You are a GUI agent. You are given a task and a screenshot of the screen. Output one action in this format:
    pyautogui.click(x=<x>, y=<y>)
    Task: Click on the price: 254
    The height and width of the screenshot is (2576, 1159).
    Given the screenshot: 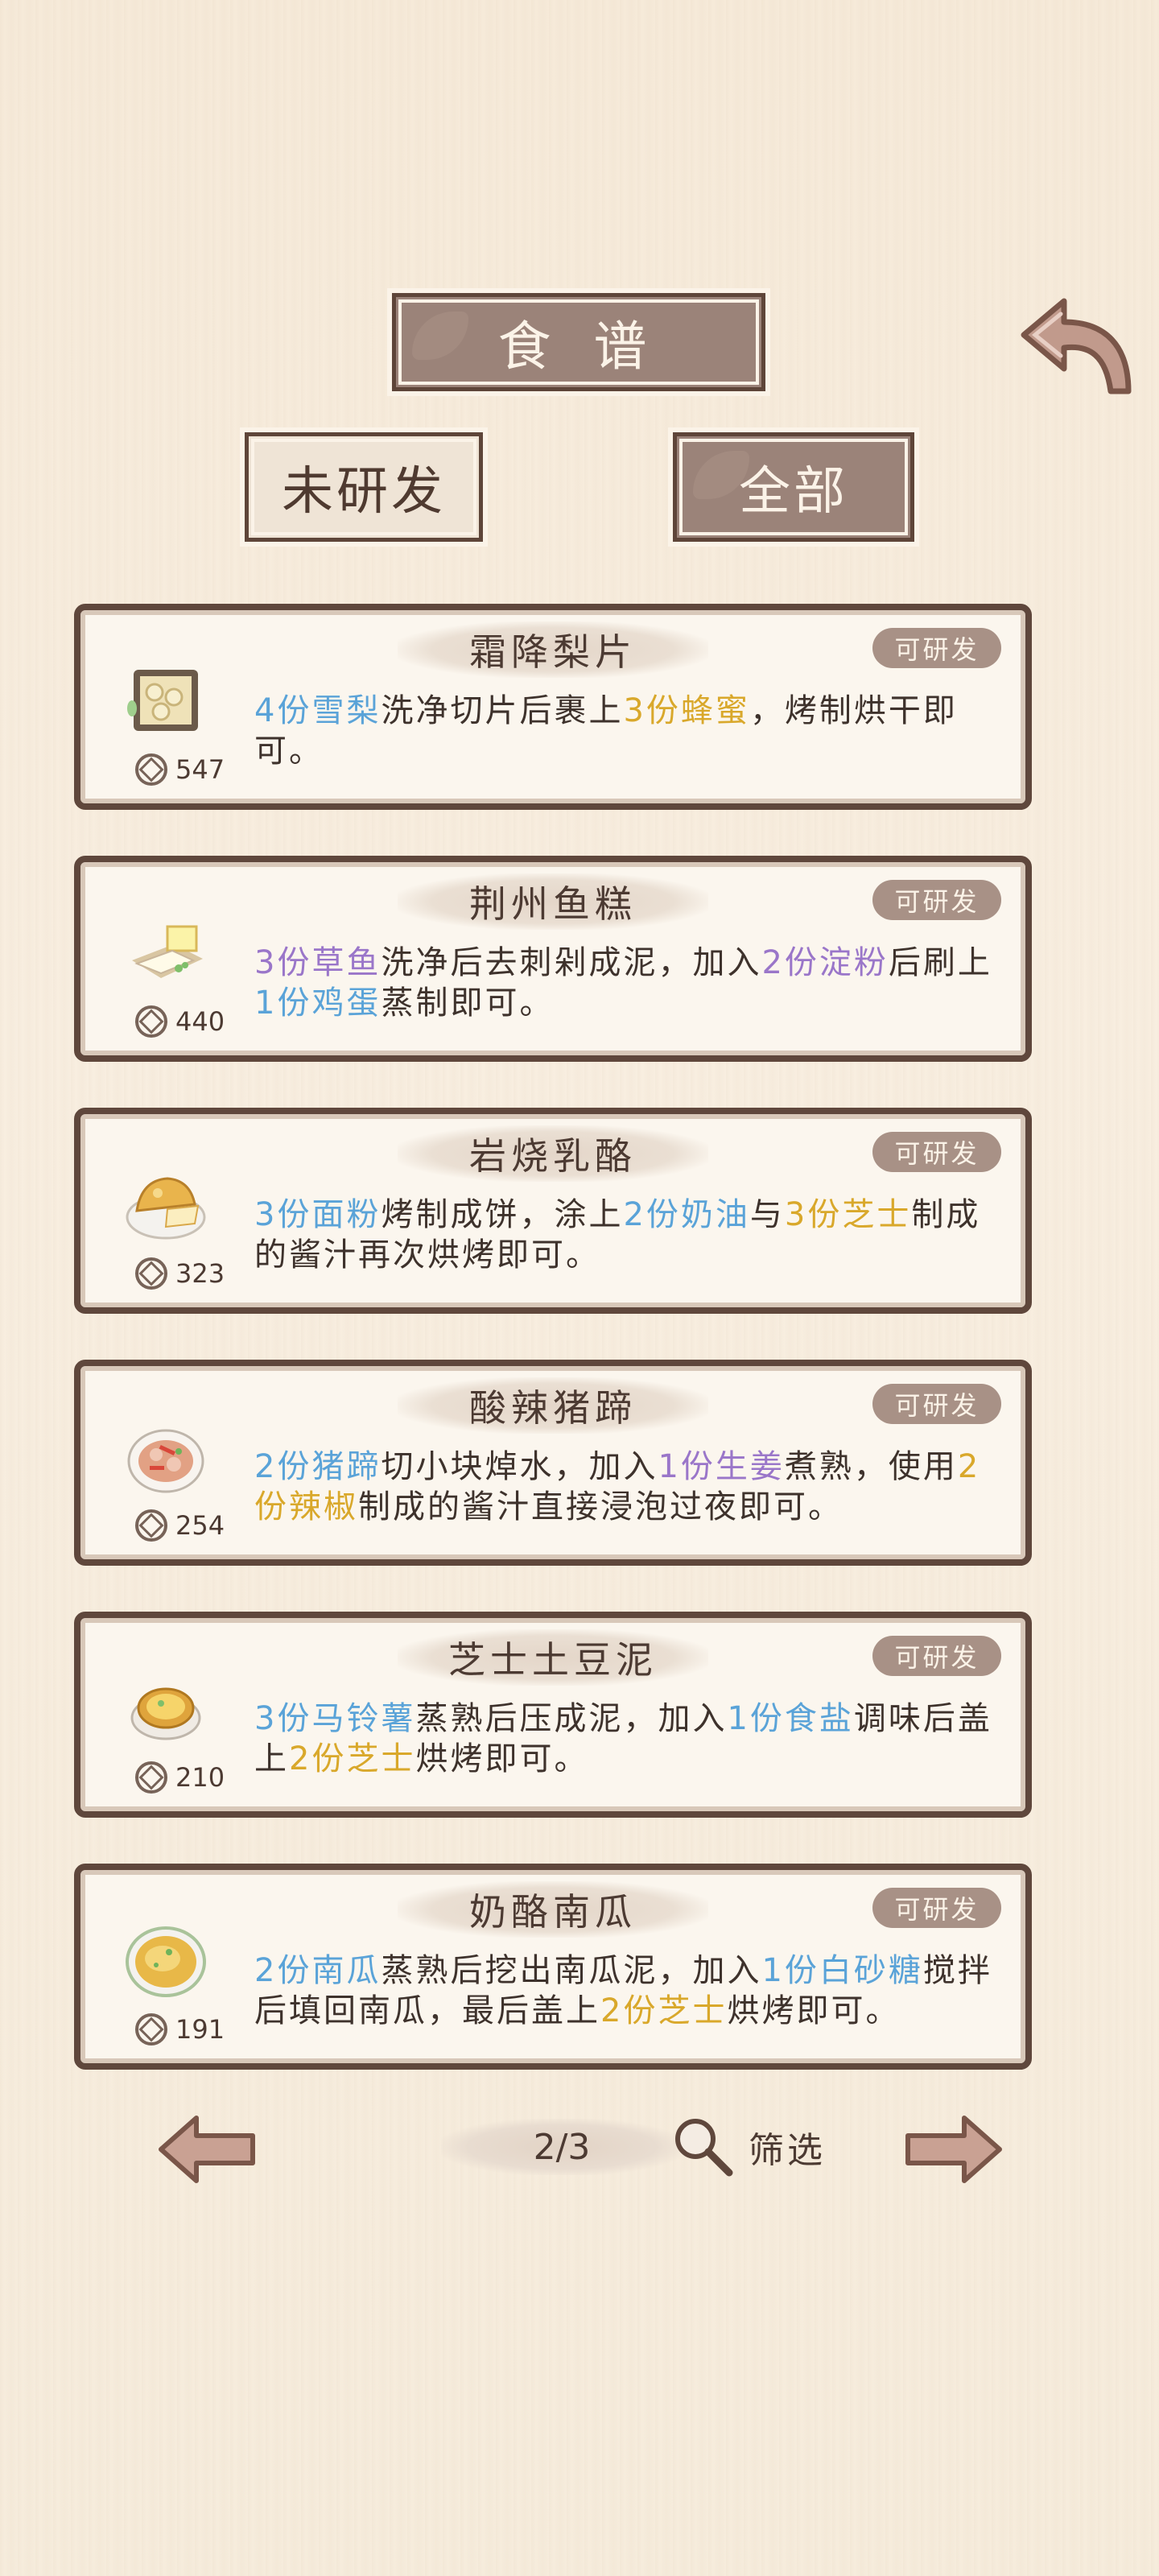 What is the action you would take?
    pyautogui.click(x=180, y=1525)
    